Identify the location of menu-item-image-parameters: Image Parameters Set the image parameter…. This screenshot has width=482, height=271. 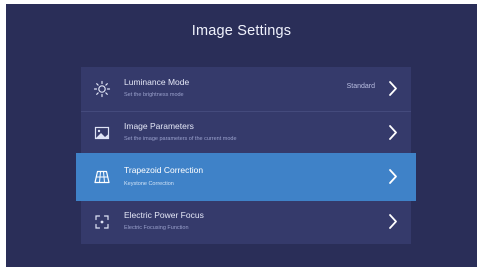
(246, 133).